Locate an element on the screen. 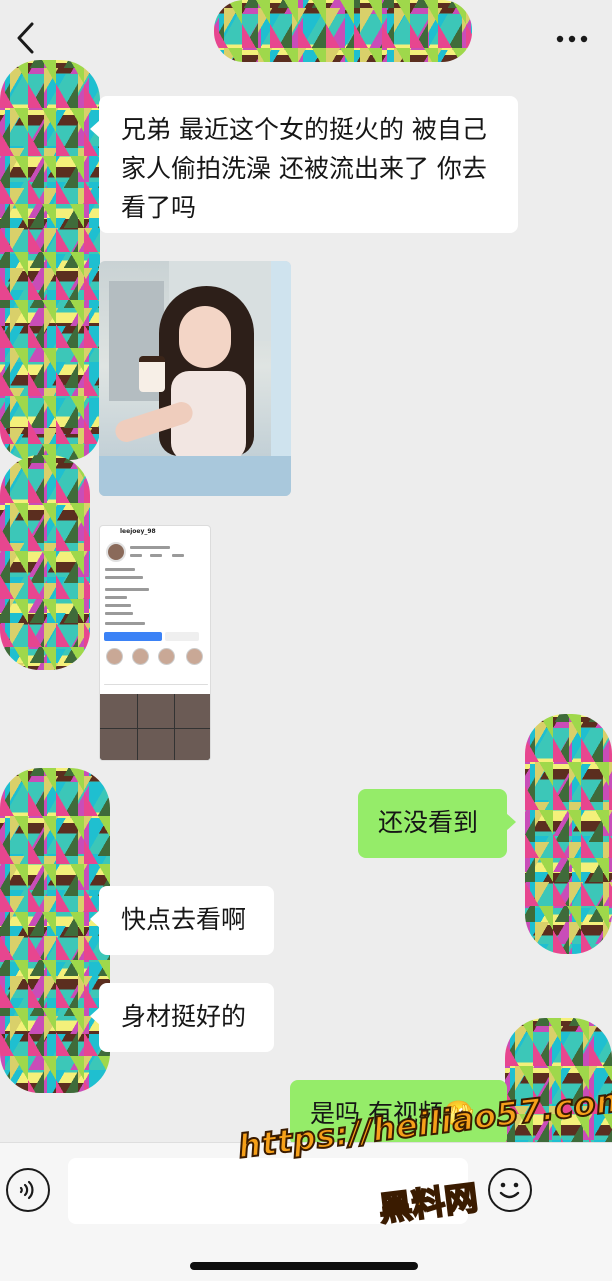  censor-mosaic-title is located at coordinates (343, 31).